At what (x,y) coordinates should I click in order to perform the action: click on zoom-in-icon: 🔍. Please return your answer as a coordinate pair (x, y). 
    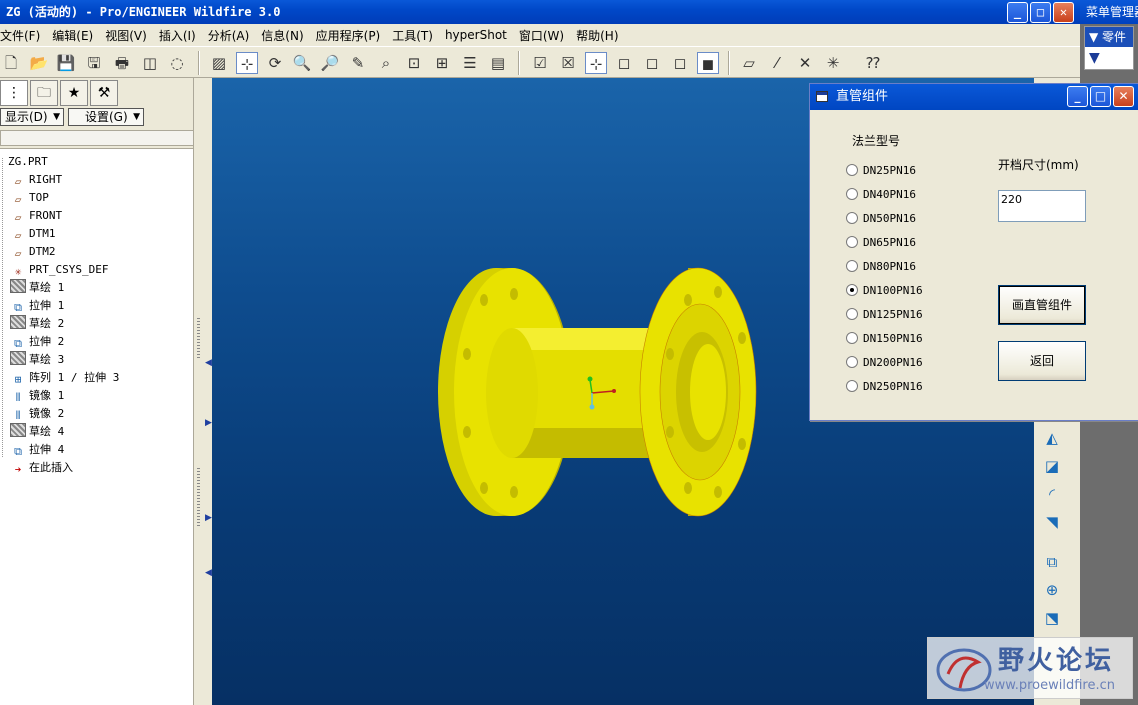
    Looking at the image, I should click on (302, 63).